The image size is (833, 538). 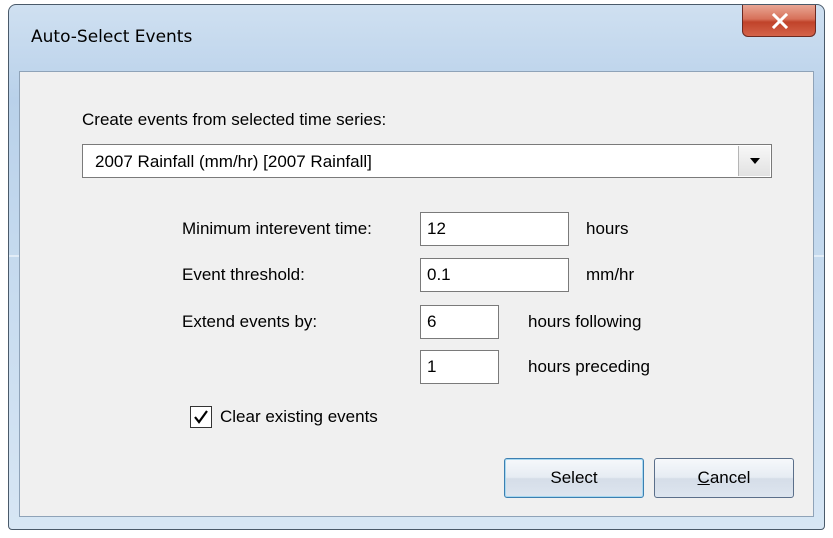 What do you see at coordinates (299, 417) in the screenshot?
I see `clear-existing-label: Clear existing events` at bounding box center [299, 417].